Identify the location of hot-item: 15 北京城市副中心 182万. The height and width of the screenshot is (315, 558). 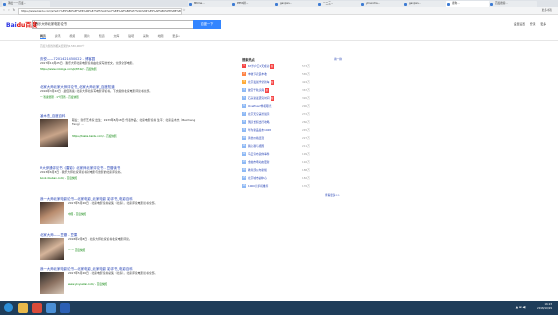
(292, 178).